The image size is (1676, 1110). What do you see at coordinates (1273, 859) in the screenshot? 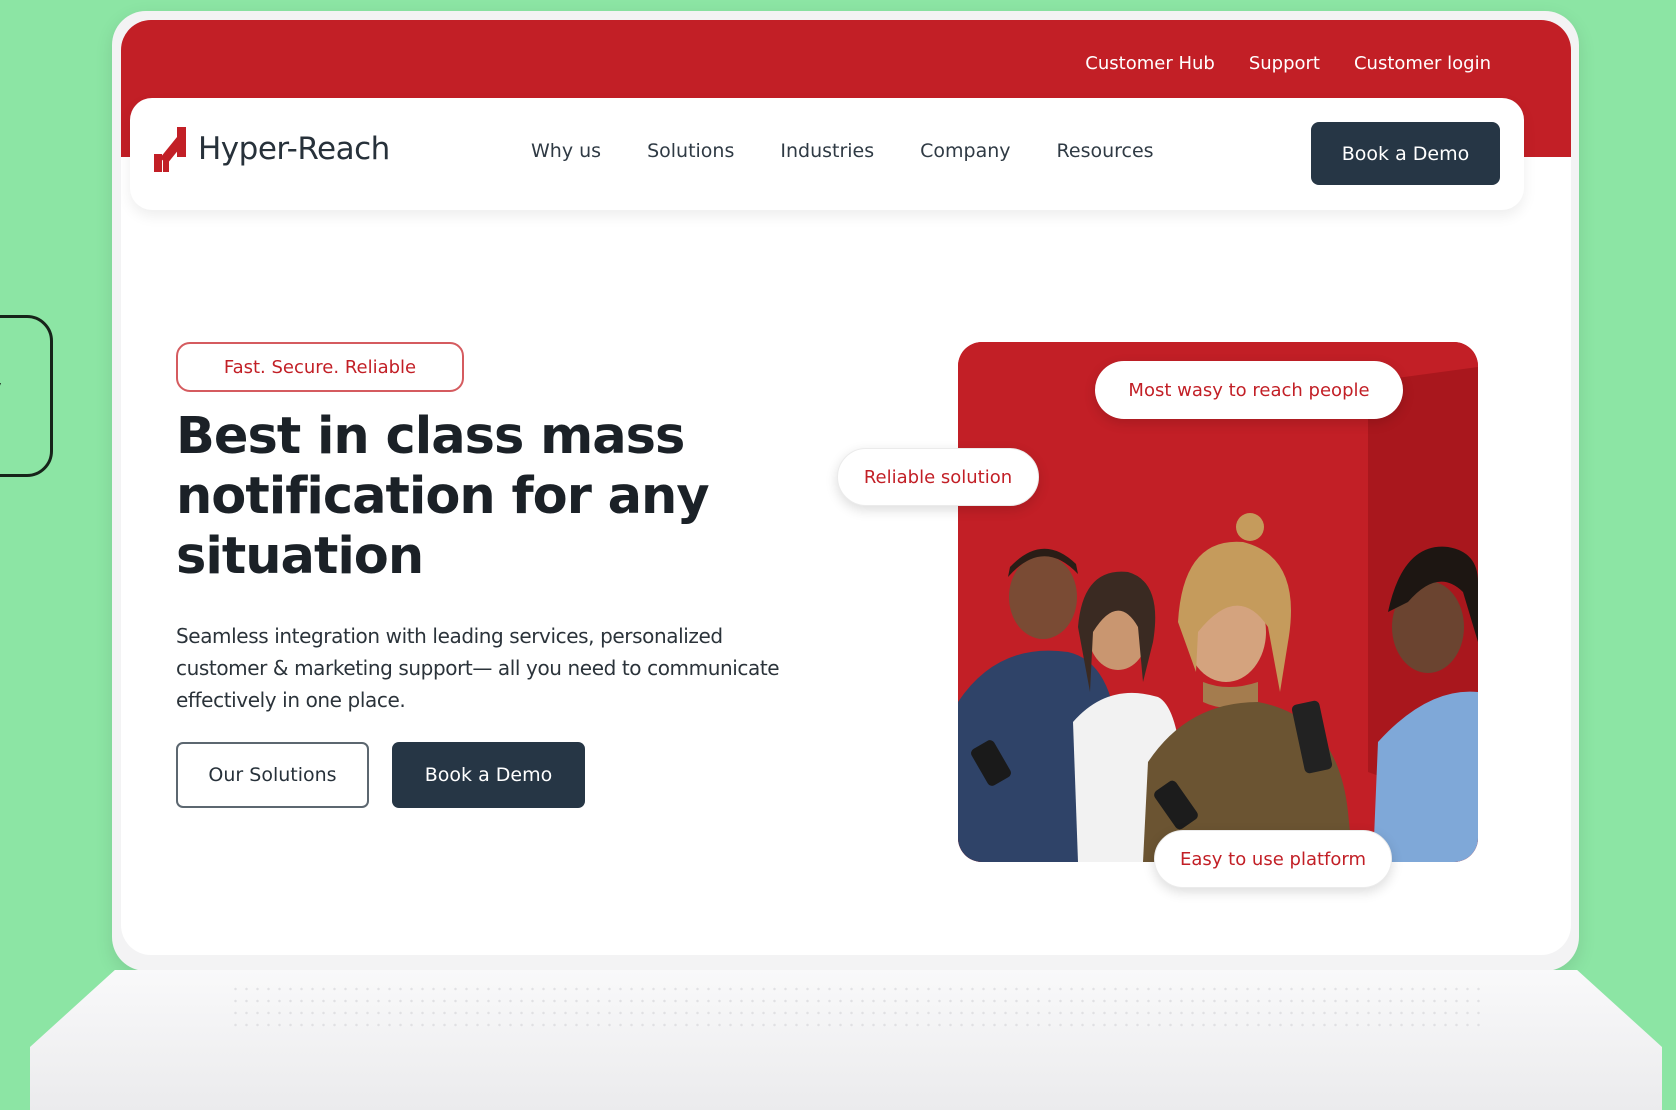
I see `pill-easy-to-use-platform: Easy to use platform` at bounding box center [1273, 859].